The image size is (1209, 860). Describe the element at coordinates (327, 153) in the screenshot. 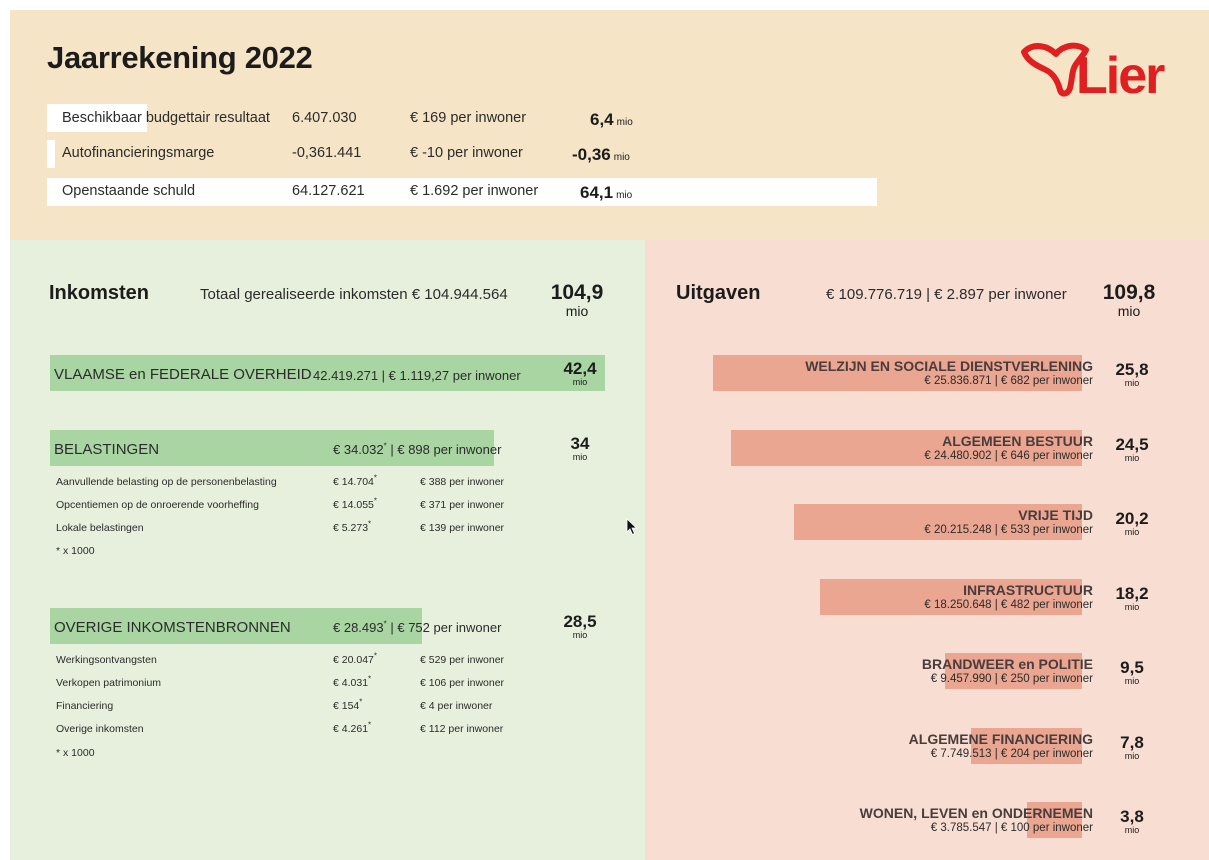

I see `kpi-amount-autofinancing: -0,361.441` at that location.